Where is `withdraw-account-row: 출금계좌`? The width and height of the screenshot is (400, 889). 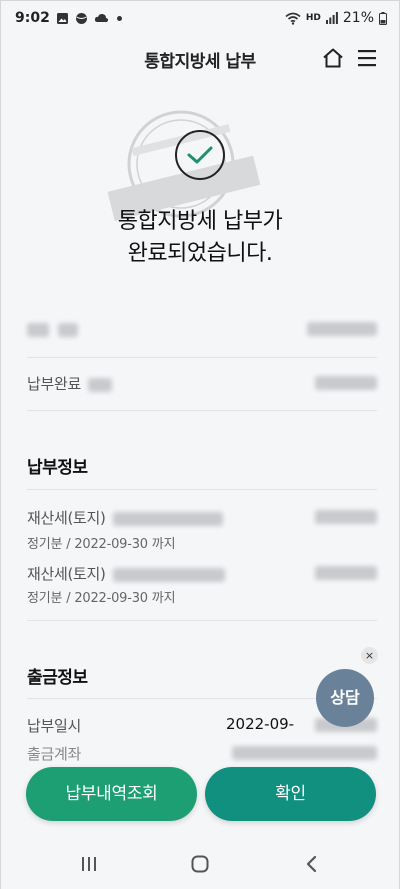 withdraw-account-row: 출금계좌 is located at coordinates (202, 753).